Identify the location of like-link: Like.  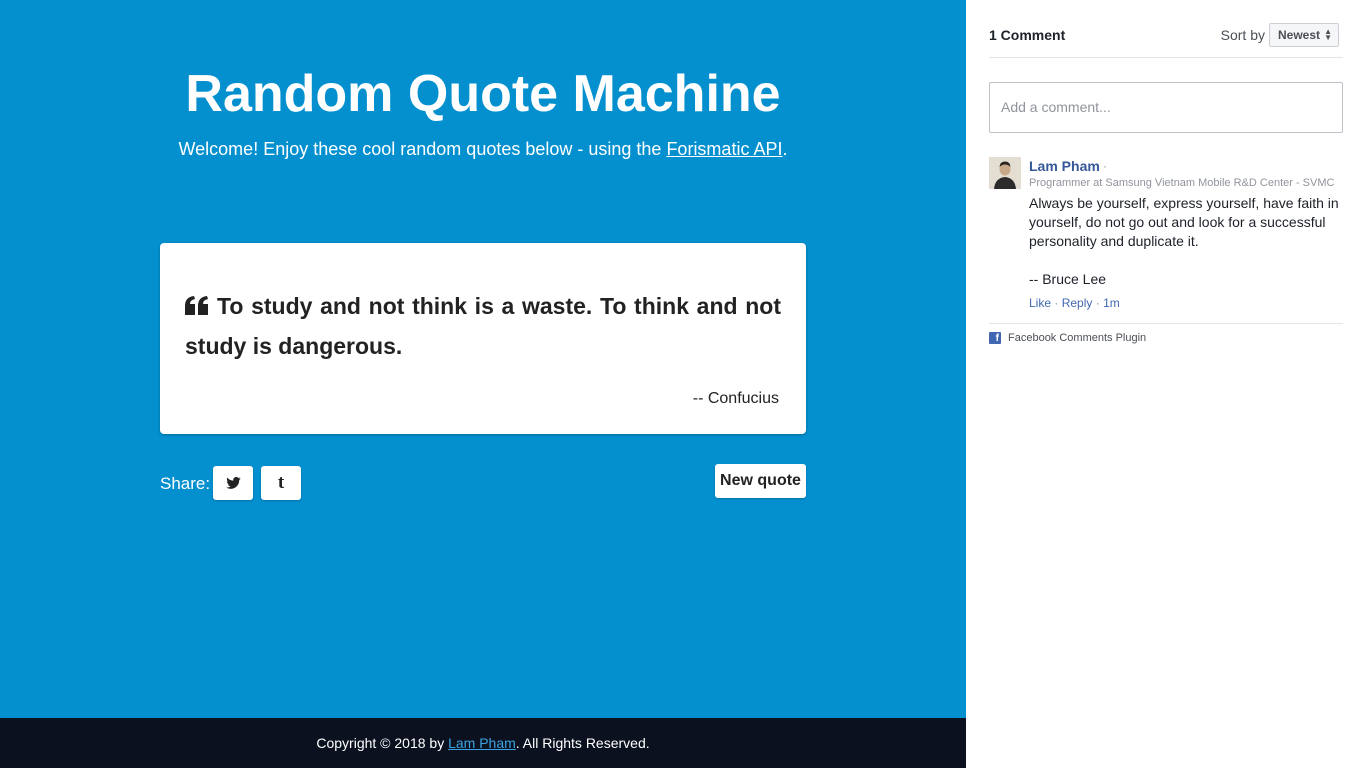
(1040, 303).